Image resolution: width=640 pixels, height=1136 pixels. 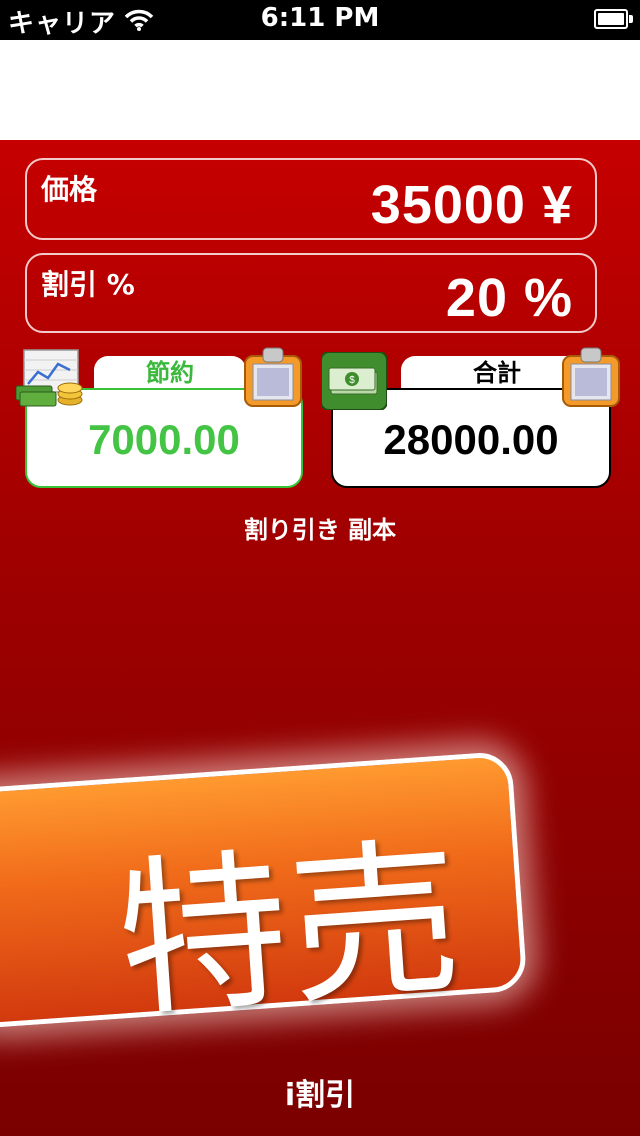 What do you see at coordinates (591, 379) in the screenshot?
I see `copy-total-clipboard-icon` at bounding box center [591, 379].